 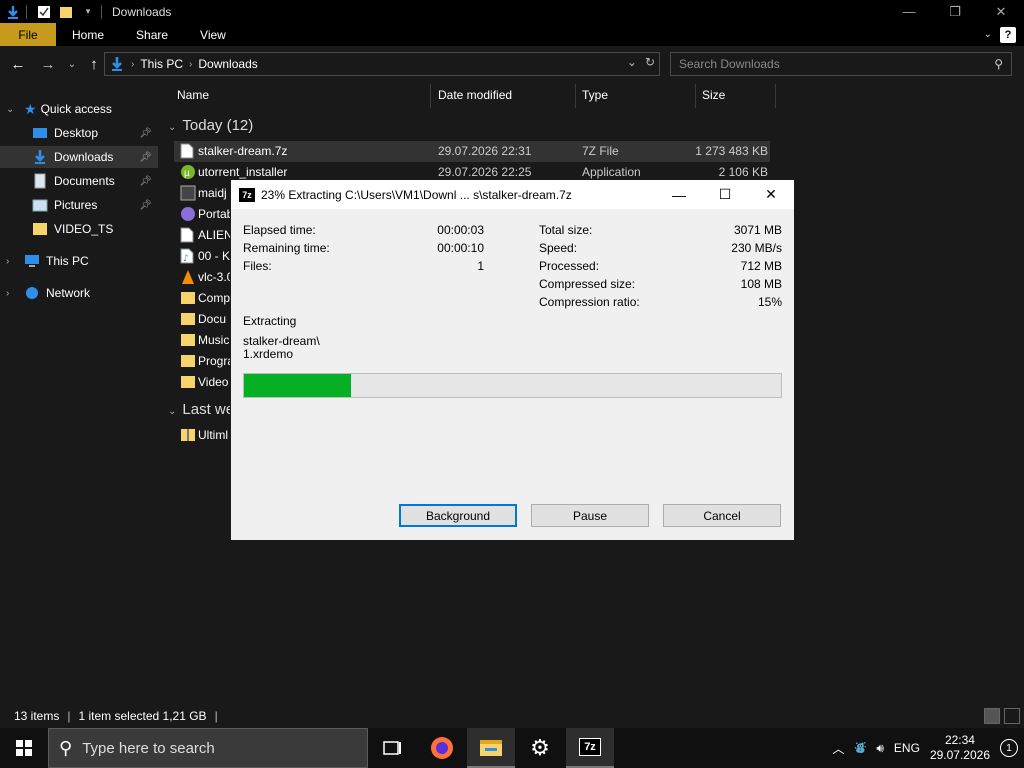 I want to click on nav-label: Downloads, so click(x=84, y=157).